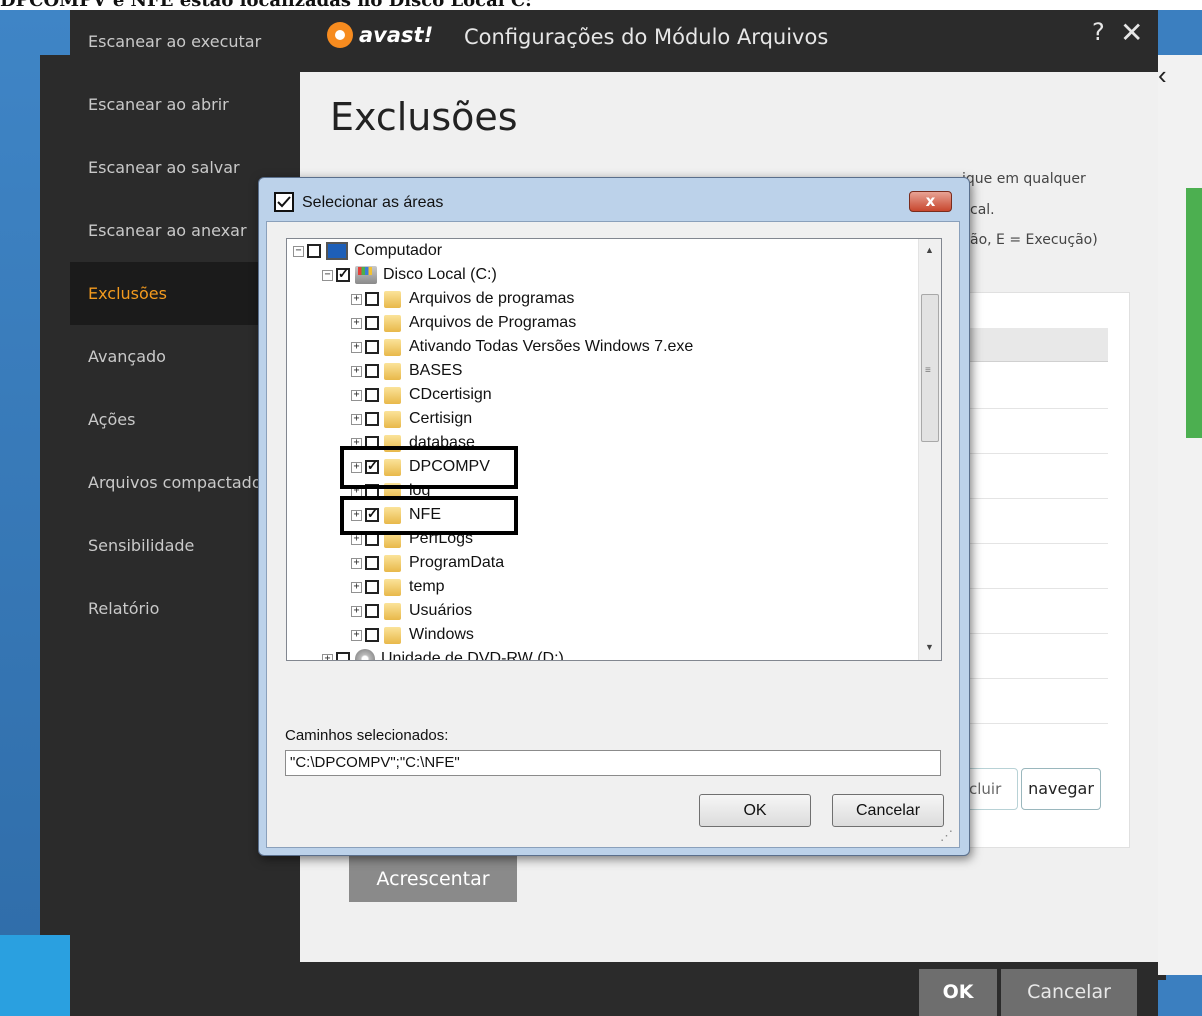 The image size is (1202, 1016). I want to click on excluir-button: cluir, so click(990, 789).